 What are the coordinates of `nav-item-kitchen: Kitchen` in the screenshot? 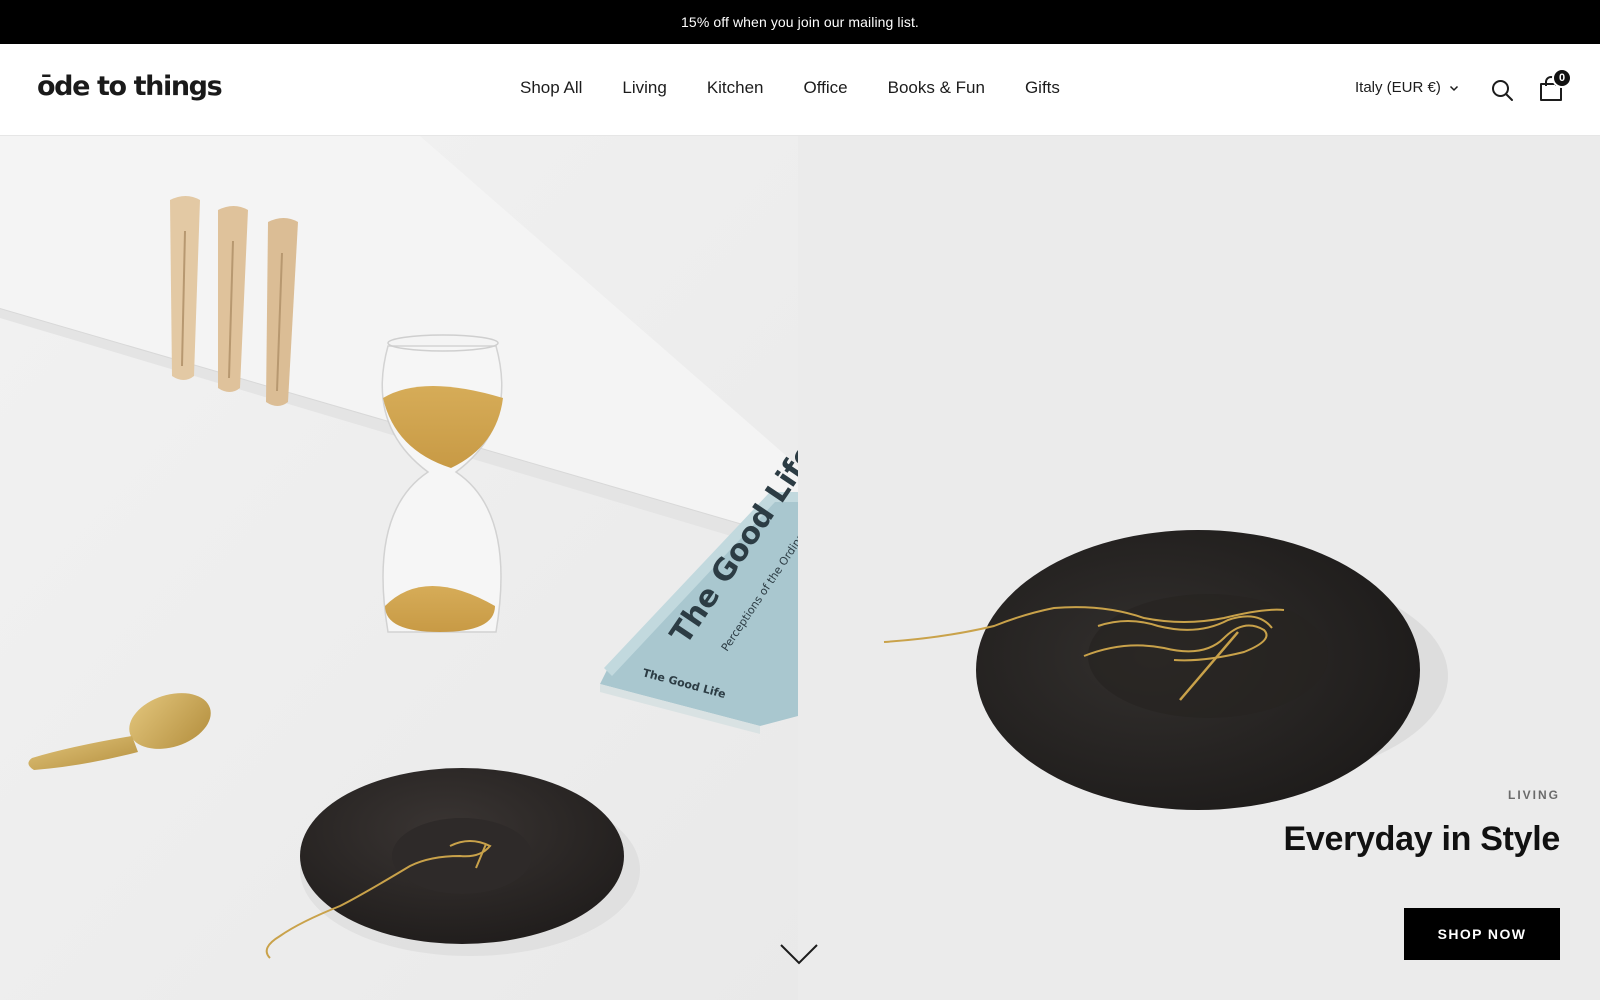 It's located at (735, 88).